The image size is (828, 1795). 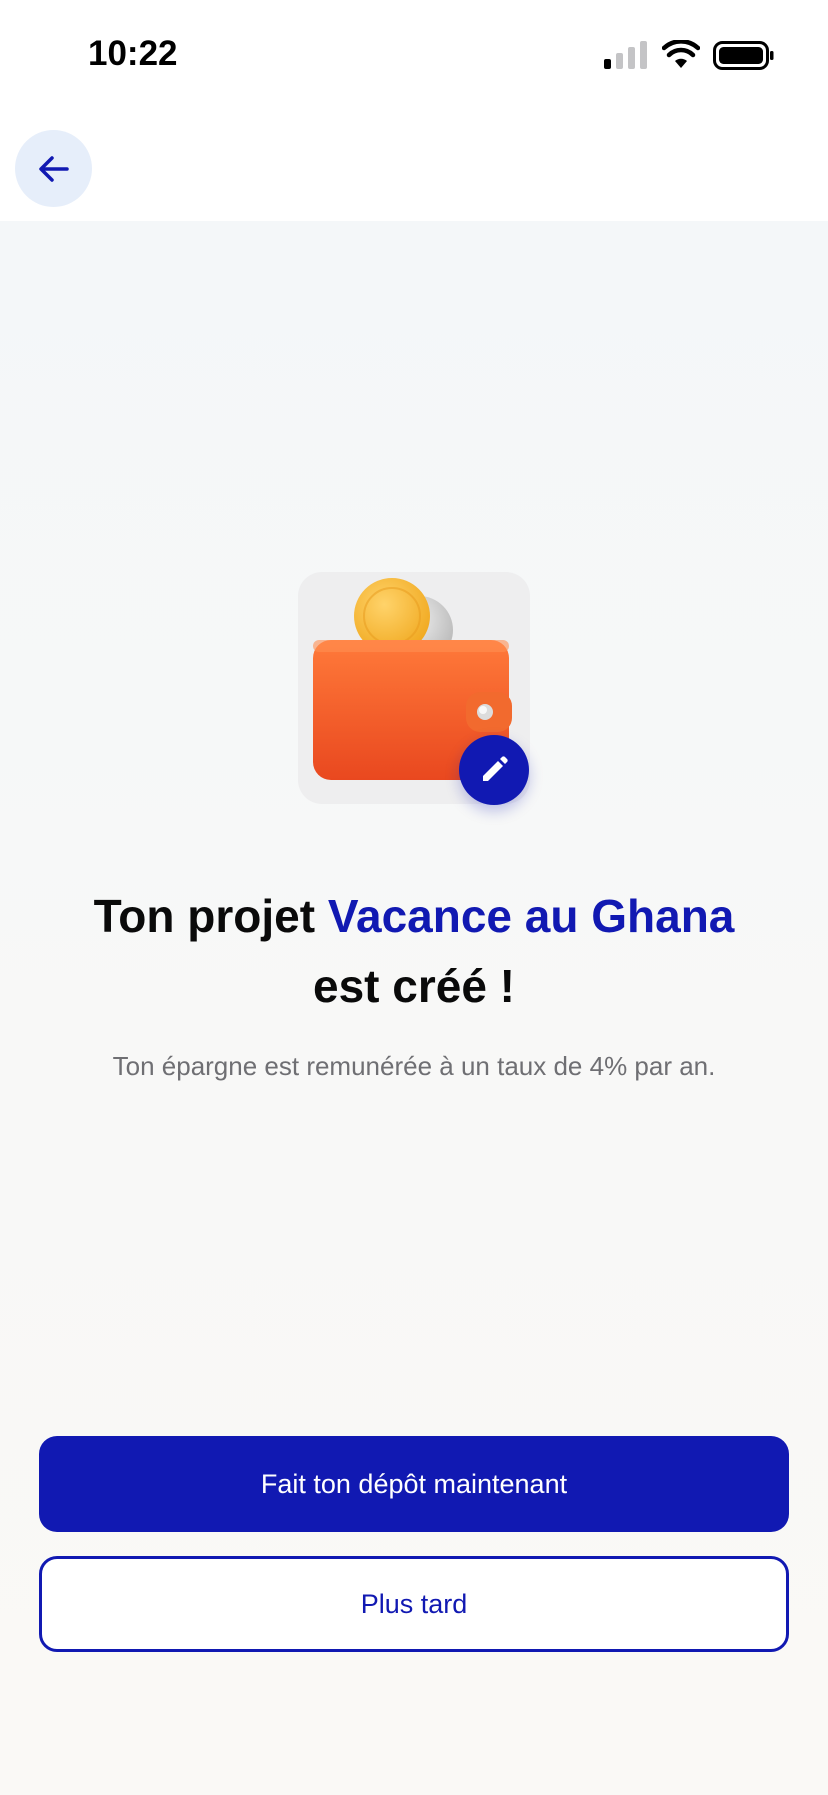 I want to click on wifi-icon, so click(x=681, y=54).